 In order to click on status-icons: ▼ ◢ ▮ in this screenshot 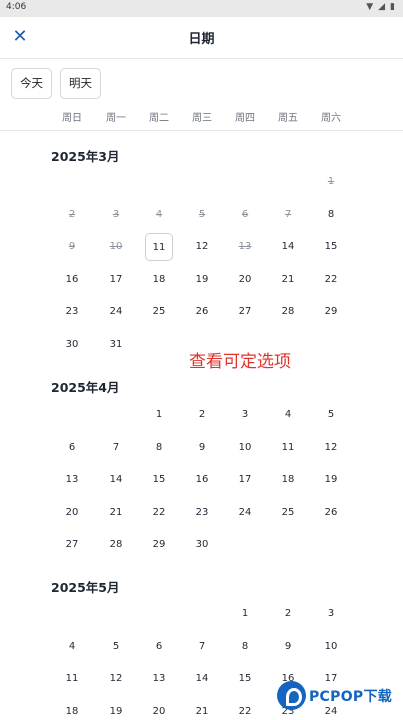, I will do `click(380, 7)`.